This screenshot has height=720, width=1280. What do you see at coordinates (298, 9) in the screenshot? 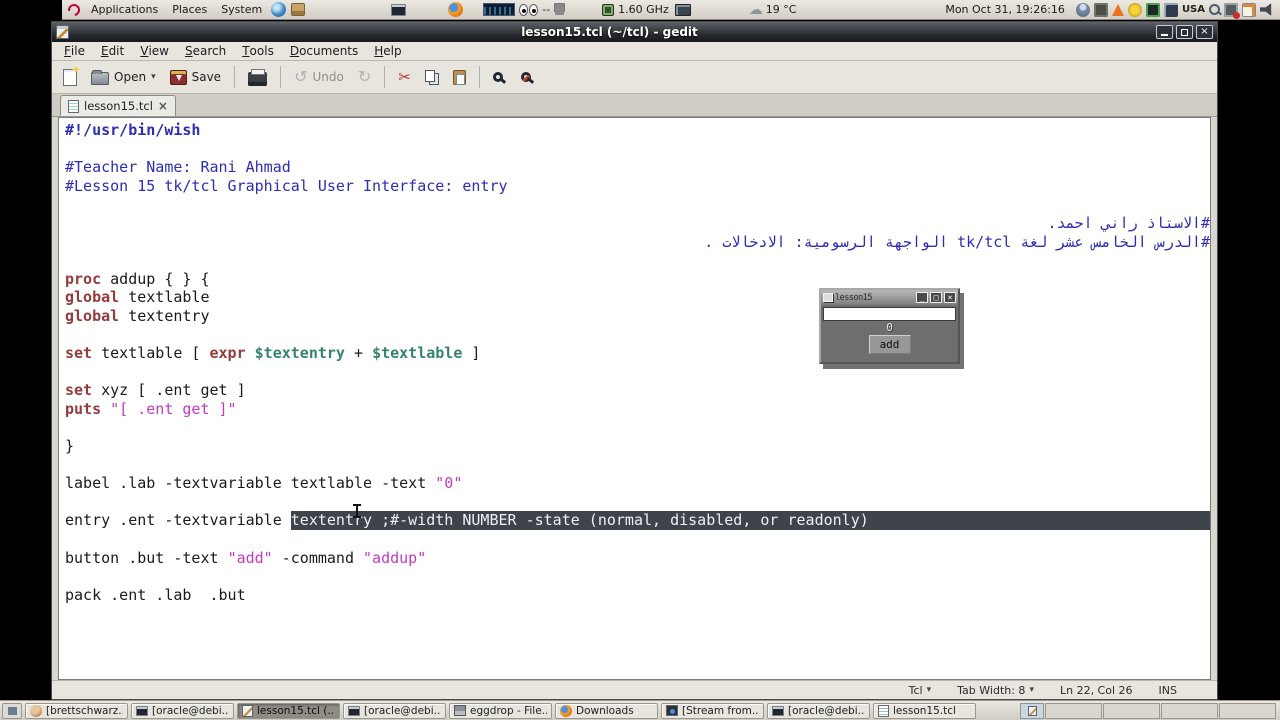
I see `package-icon` at bounding box center [298, 9].